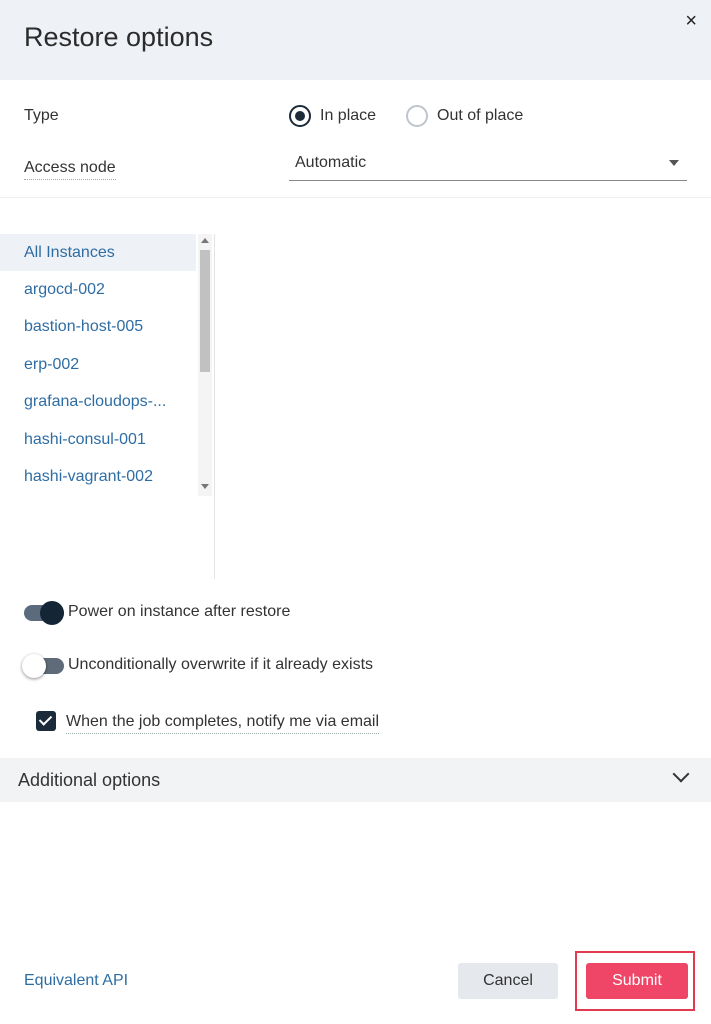 This screenshot has width=711, height=1024. Describe the element at coordinates (179, 611) in the screenshot. I see `power-on-label: Power on instance after restore` at that location.